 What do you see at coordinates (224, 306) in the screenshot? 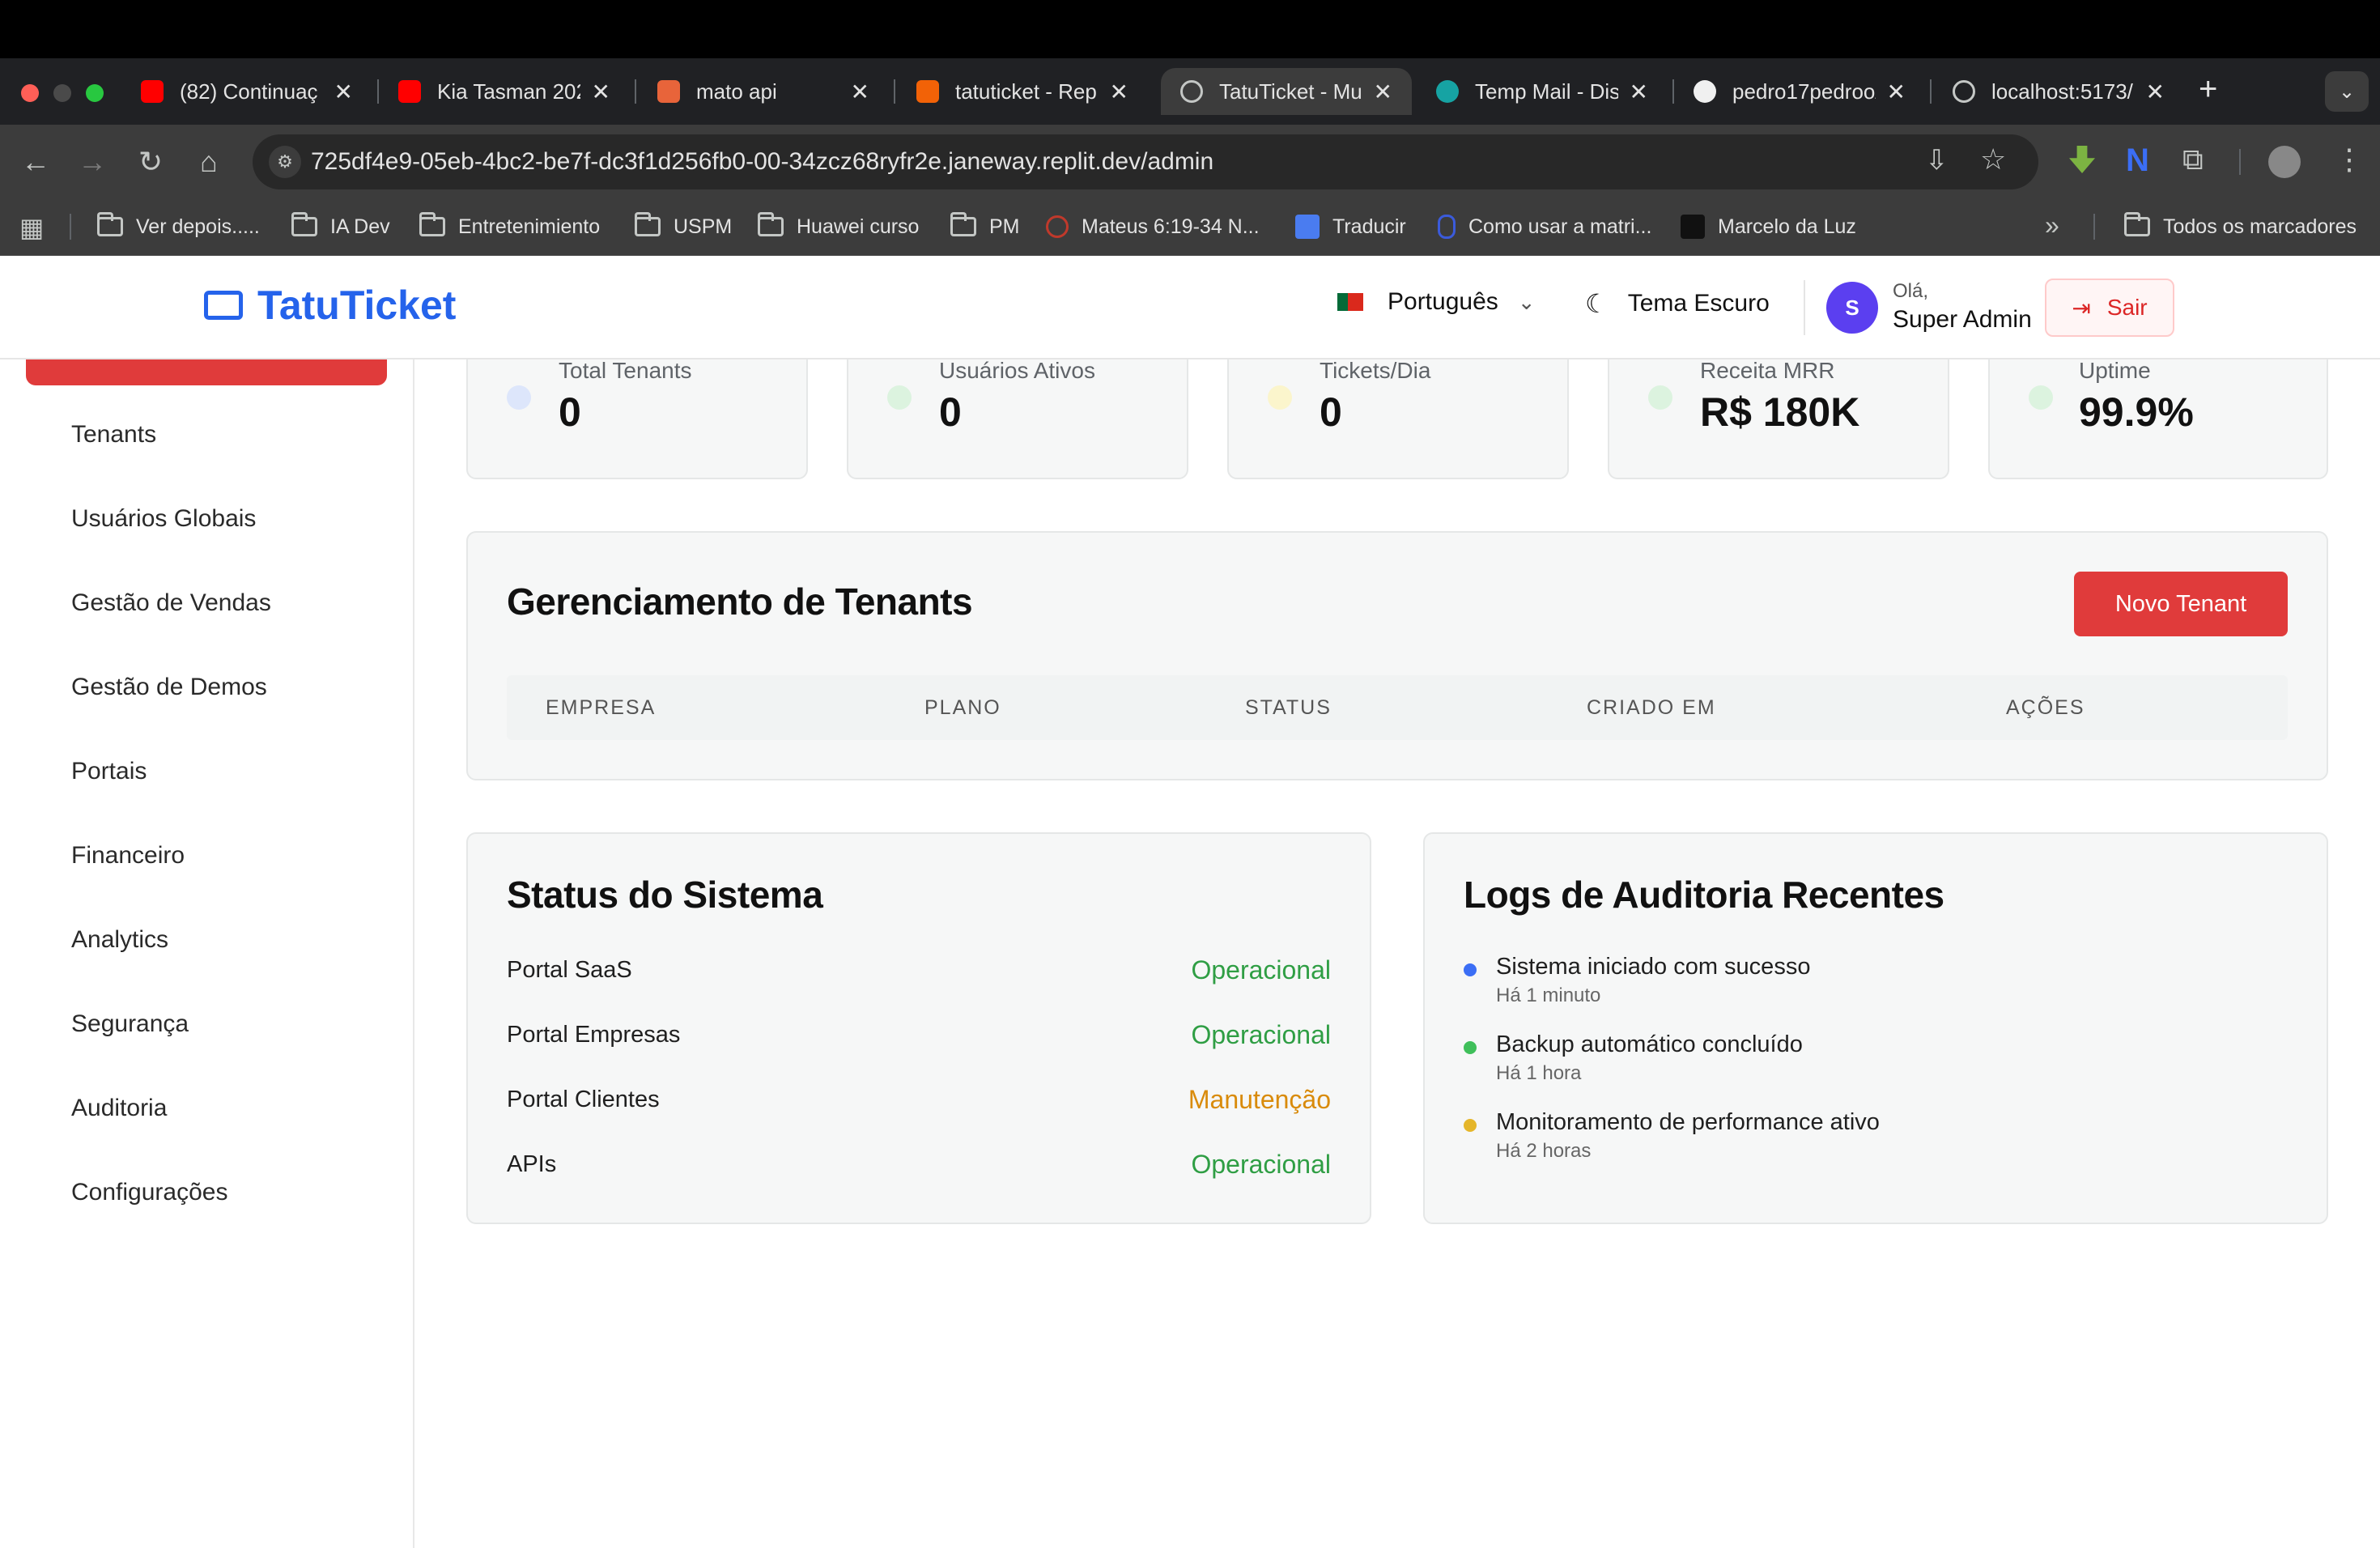
I see `ticket-icon` at bounding box center [224, 306].